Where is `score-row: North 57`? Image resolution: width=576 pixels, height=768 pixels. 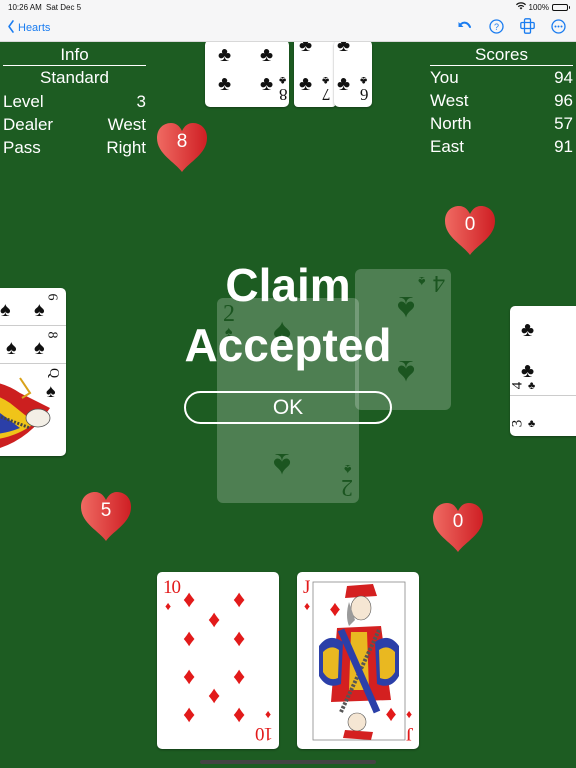 score-row: North 57 is located at coordinates (501, 123).